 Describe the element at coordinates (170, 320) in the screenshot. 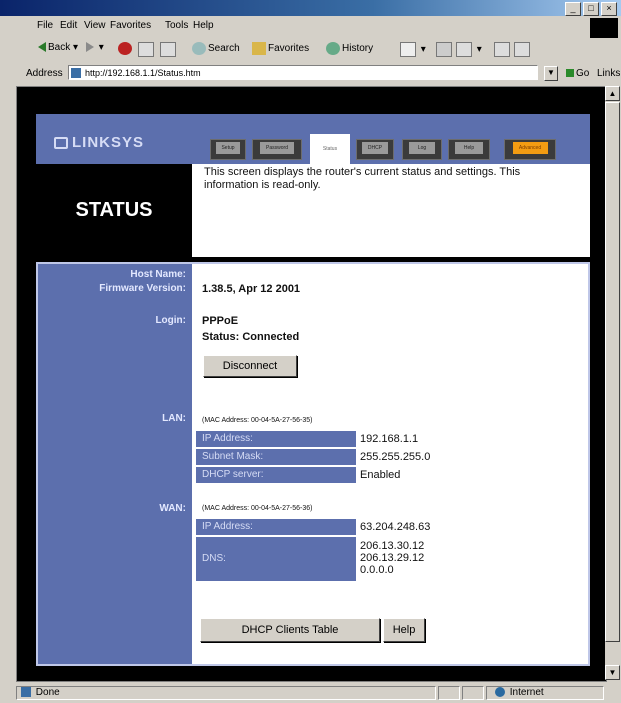

I see `login-label: Login:` at that location.